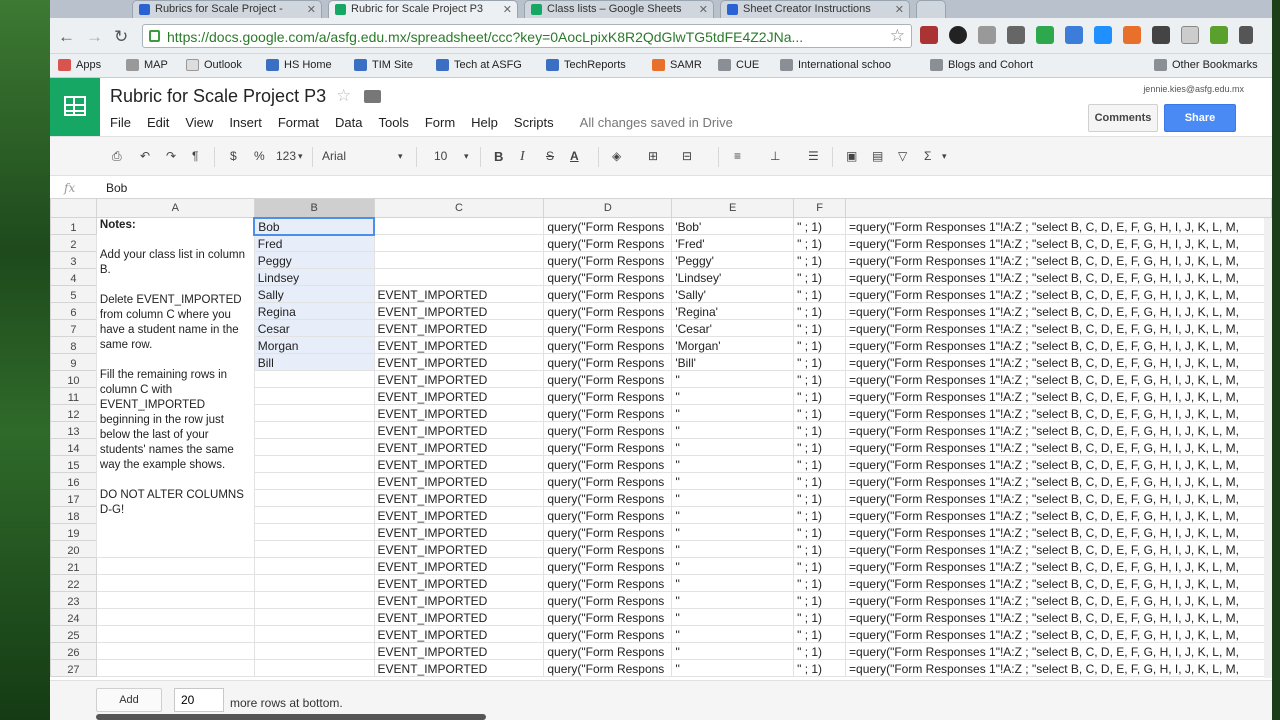  What do you see at coordinates (286, 156) in the screenshot?
I see `number-format-button: 123` at bounding box center [286, 156].